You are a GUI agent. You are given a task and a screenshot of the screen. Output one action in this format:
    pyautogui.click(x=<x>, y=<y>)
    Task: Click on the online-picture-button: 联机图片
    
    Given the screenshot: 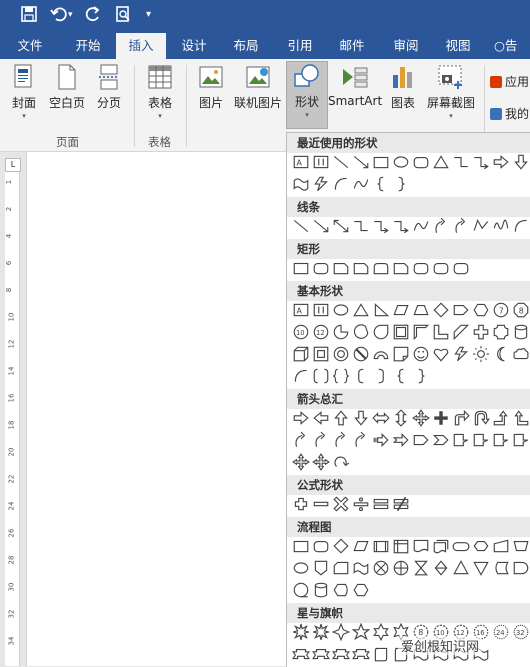 What is the action you would take?
    pyautogui.click(x=258, y=94)
    